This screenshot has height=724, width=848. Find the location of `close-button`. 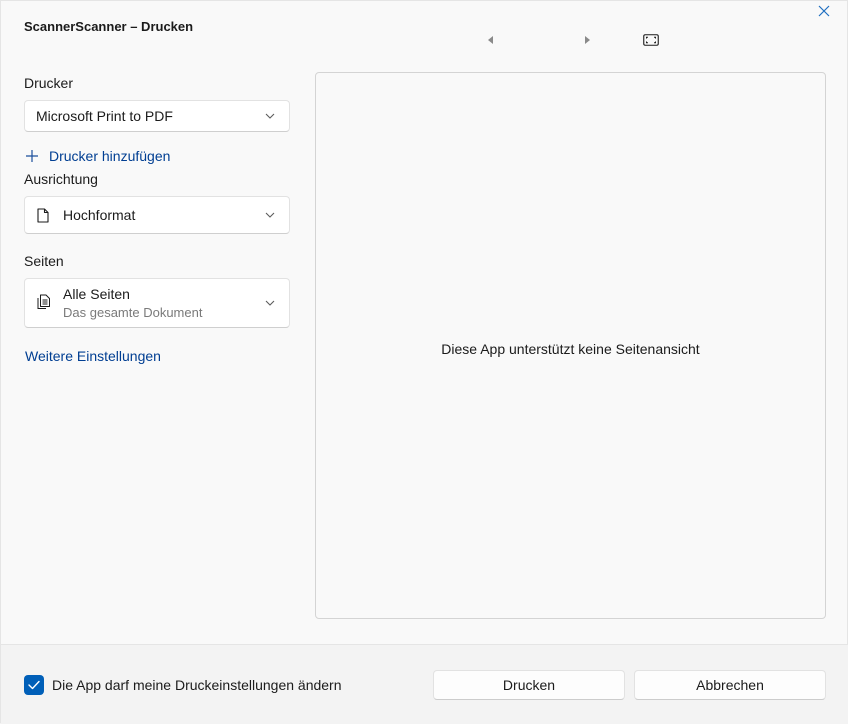

close-button is located at coordinates (824, 11).